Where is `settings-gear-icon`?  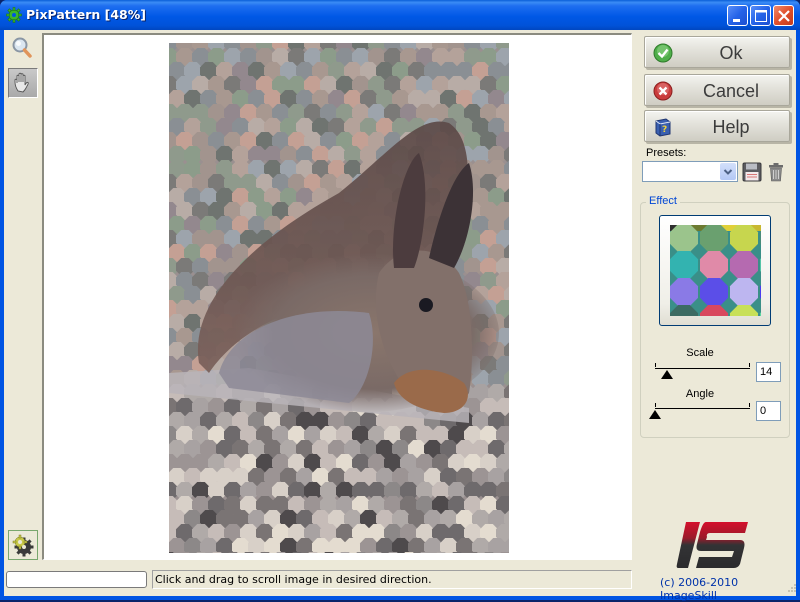 settings-gear-icon is located at coordinates (23, 545).